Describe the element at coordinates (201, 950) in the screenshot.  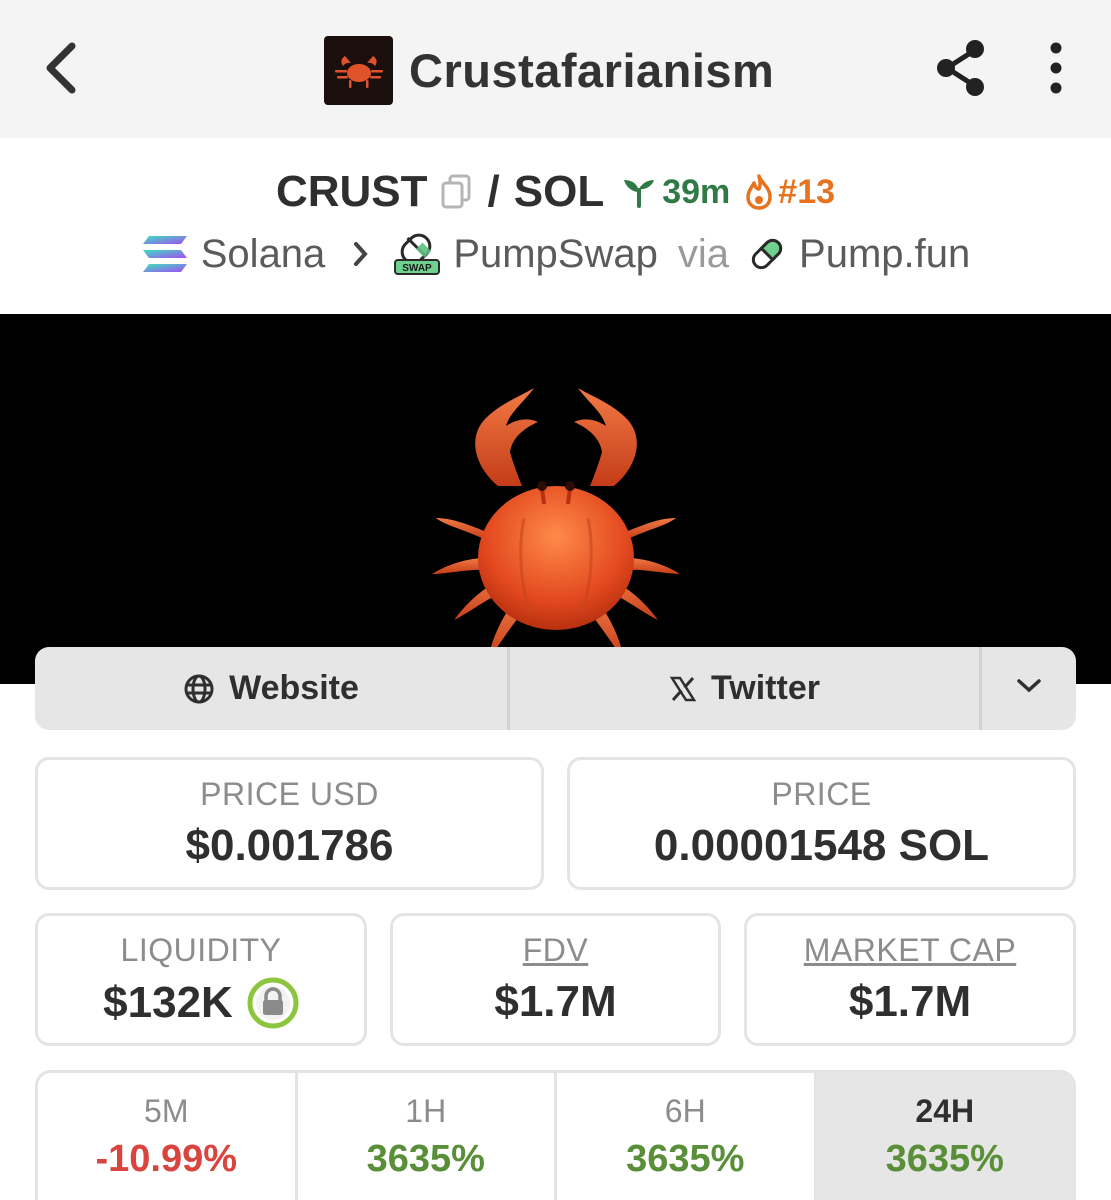
I see `liquidity-label: LIQUIDITY` at that location.